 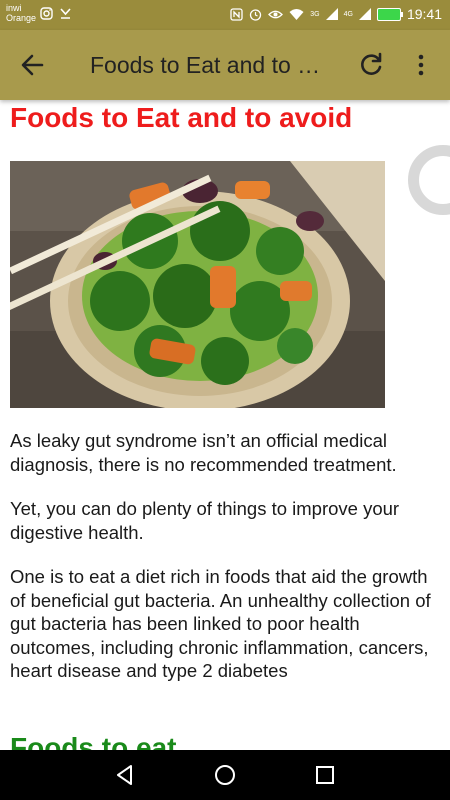 I want to click on nav-home-button, so click(x=225, y=775).